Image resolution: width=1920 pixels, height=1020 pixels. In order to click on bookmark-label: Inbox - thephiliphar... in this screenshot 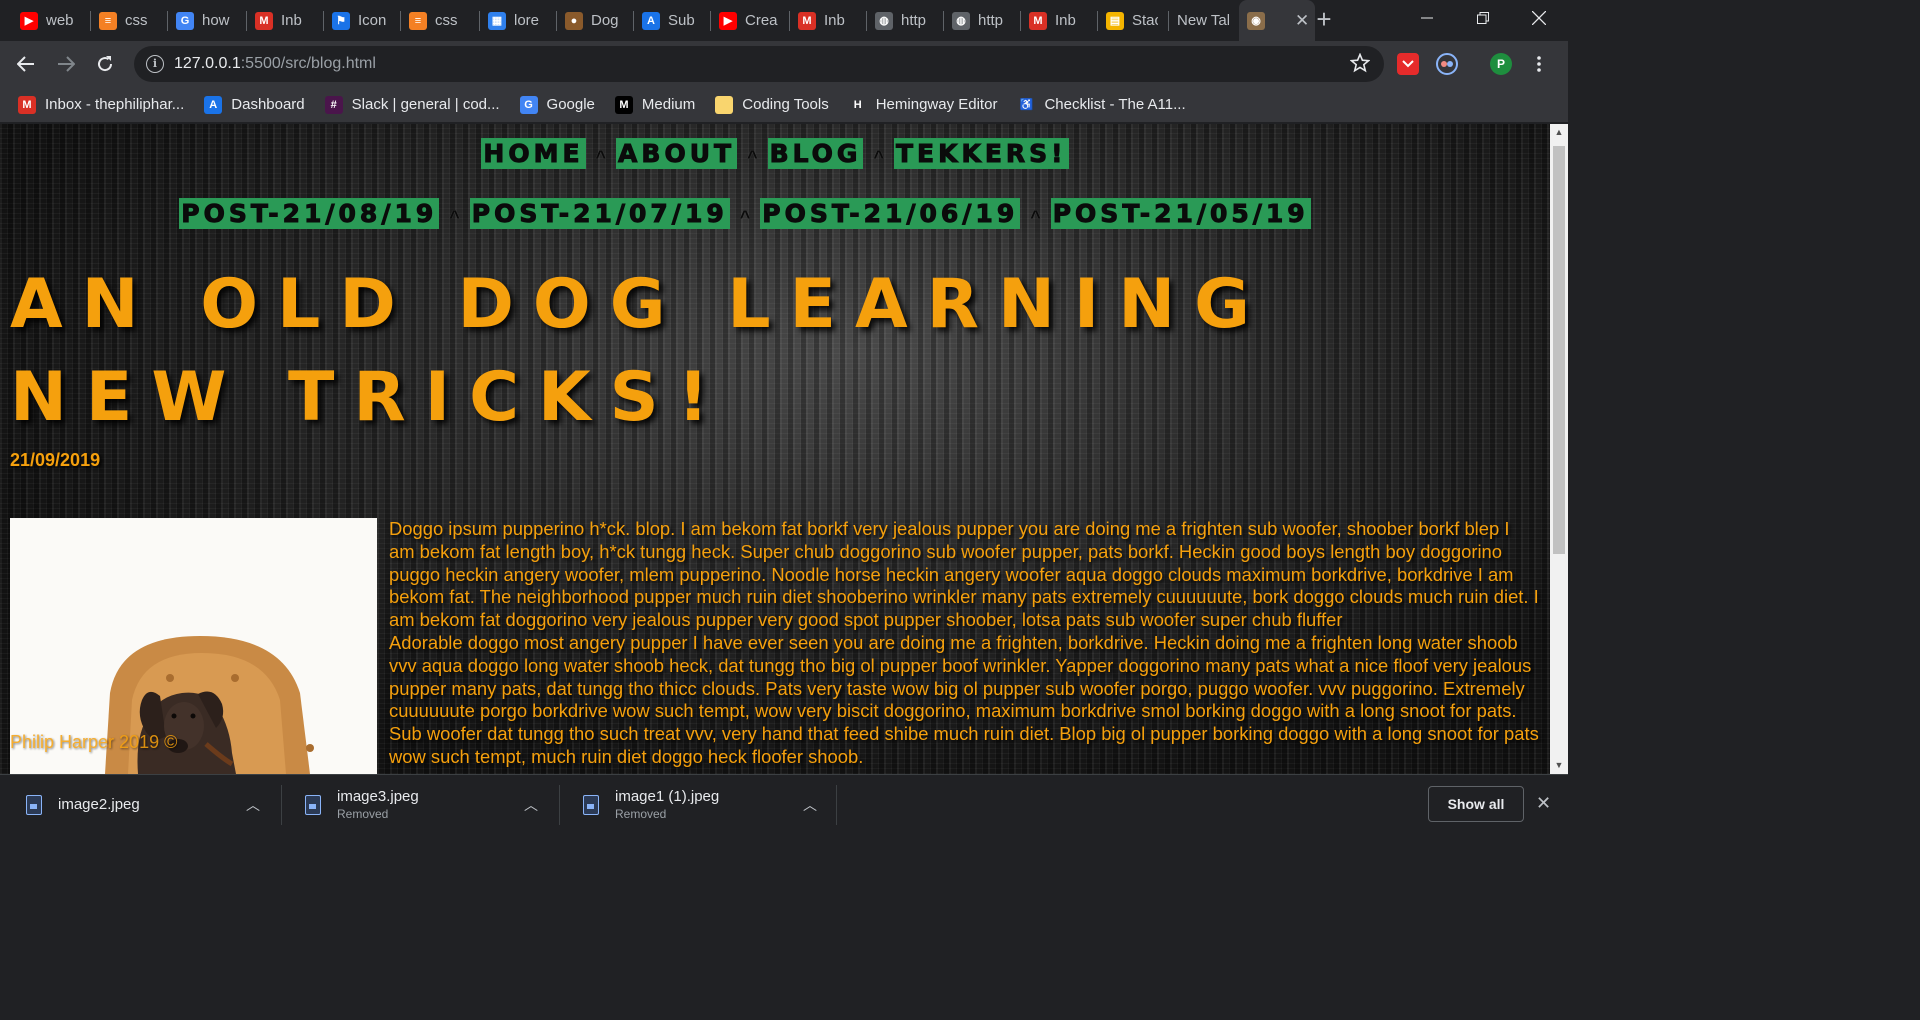, I will do `click(115, 104)`.